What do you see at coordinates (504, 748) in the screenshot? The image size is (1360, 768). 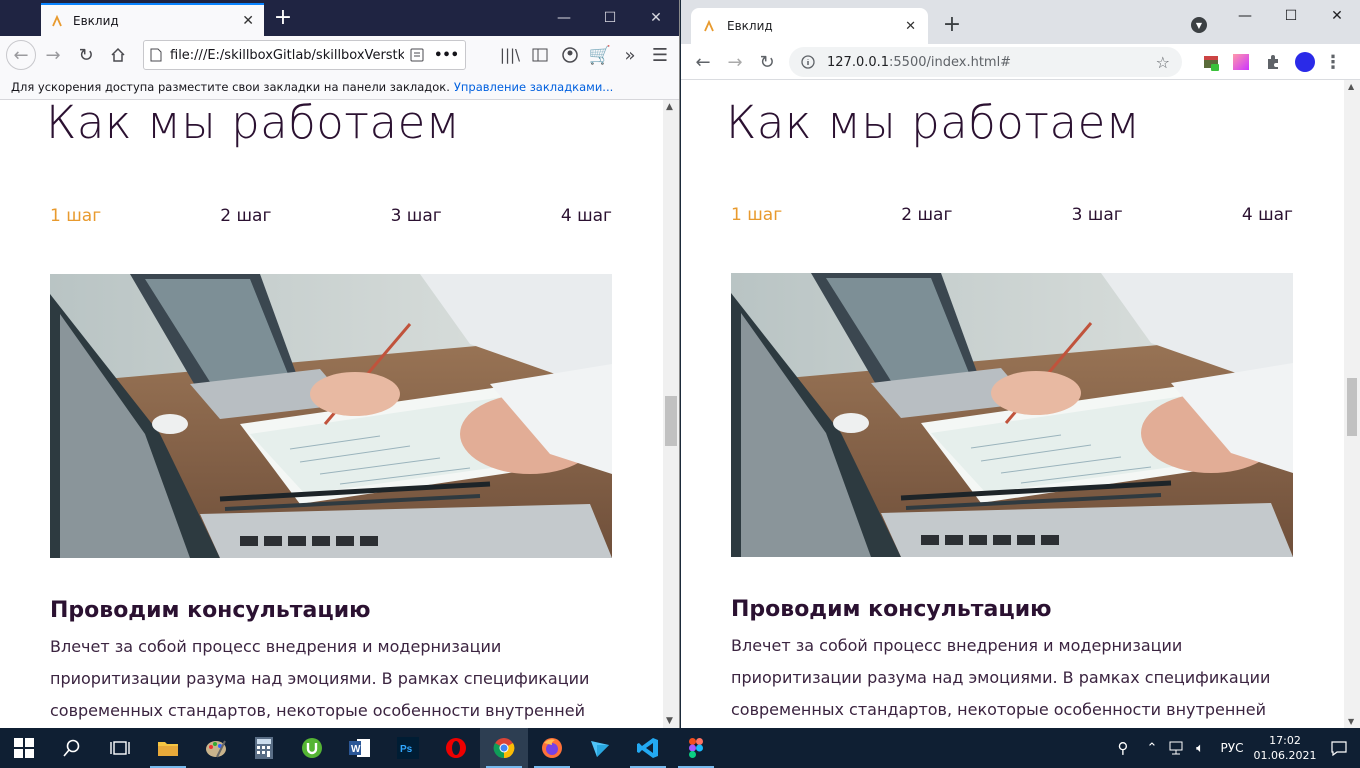 I see `chrome-taskbar-icon` at bounding box center [504, 748].